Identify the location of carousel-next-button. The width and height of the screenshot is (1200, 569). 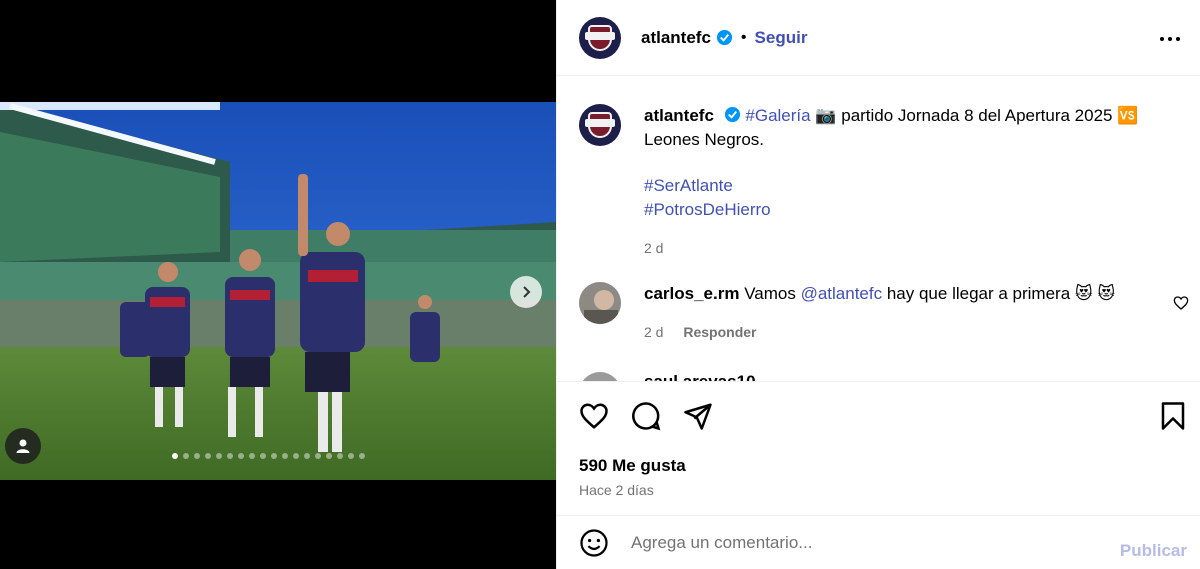
(526, 292).